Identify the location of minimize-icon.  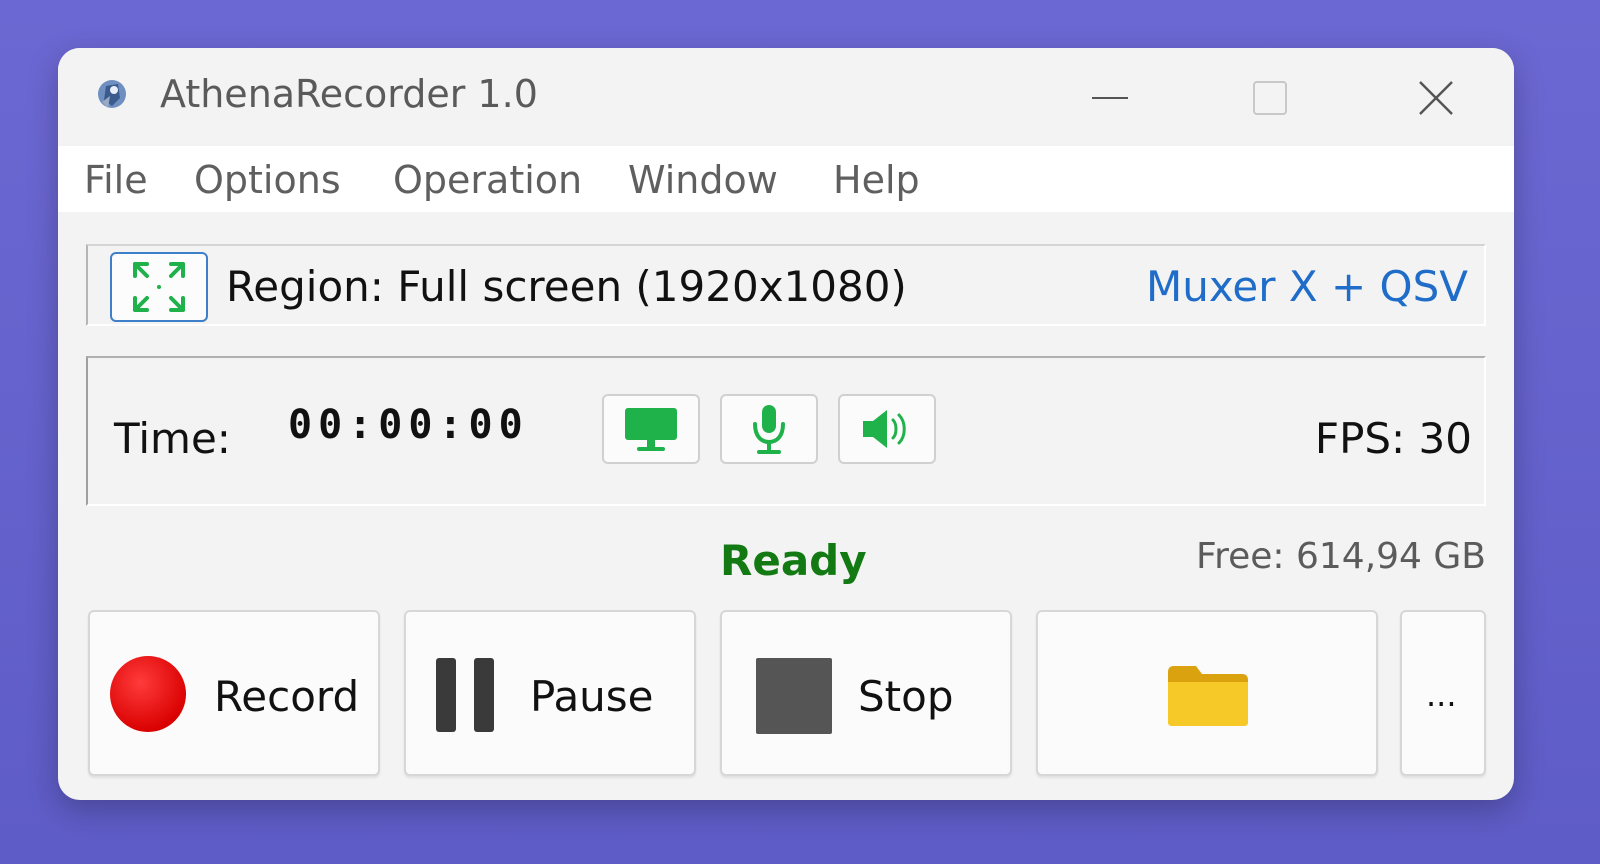
(1110, 98).